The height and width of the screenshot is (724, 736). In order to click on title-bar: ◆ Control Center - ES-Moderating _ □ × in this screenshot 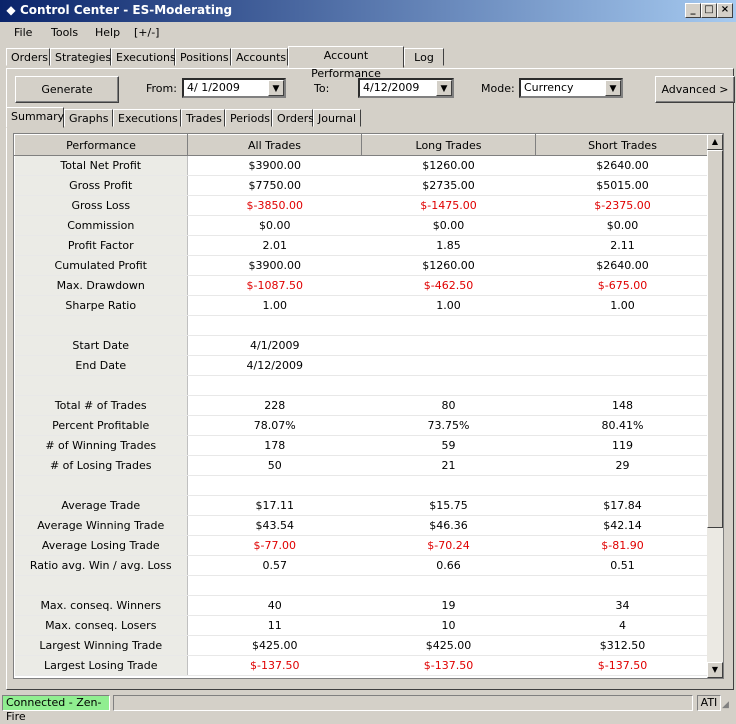, I will do `click(368, 11)`.